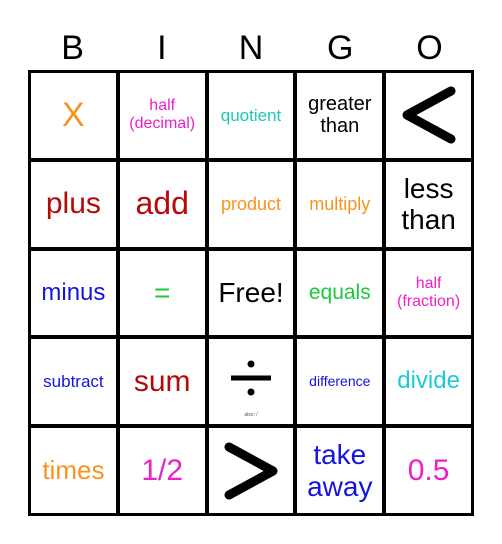 This screenshot has width=502, height=544. I want to click on cell-label: minus, so click(73, 292).